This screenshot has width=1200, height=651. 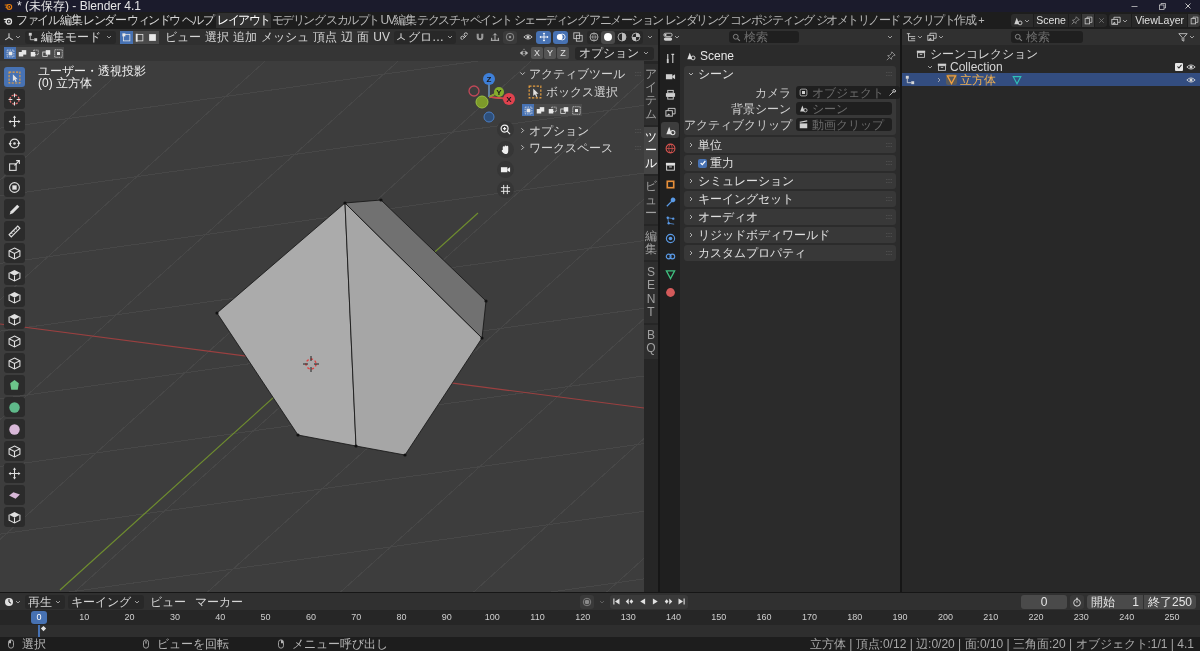 I want to click on tree-row: 立方体, so click(x=1051, y=79).